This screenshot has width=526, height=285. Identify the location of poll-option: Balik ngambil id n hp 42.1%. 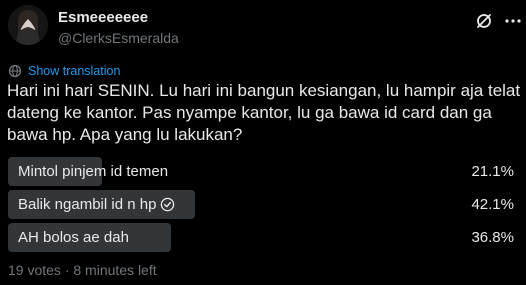
(263, 204).